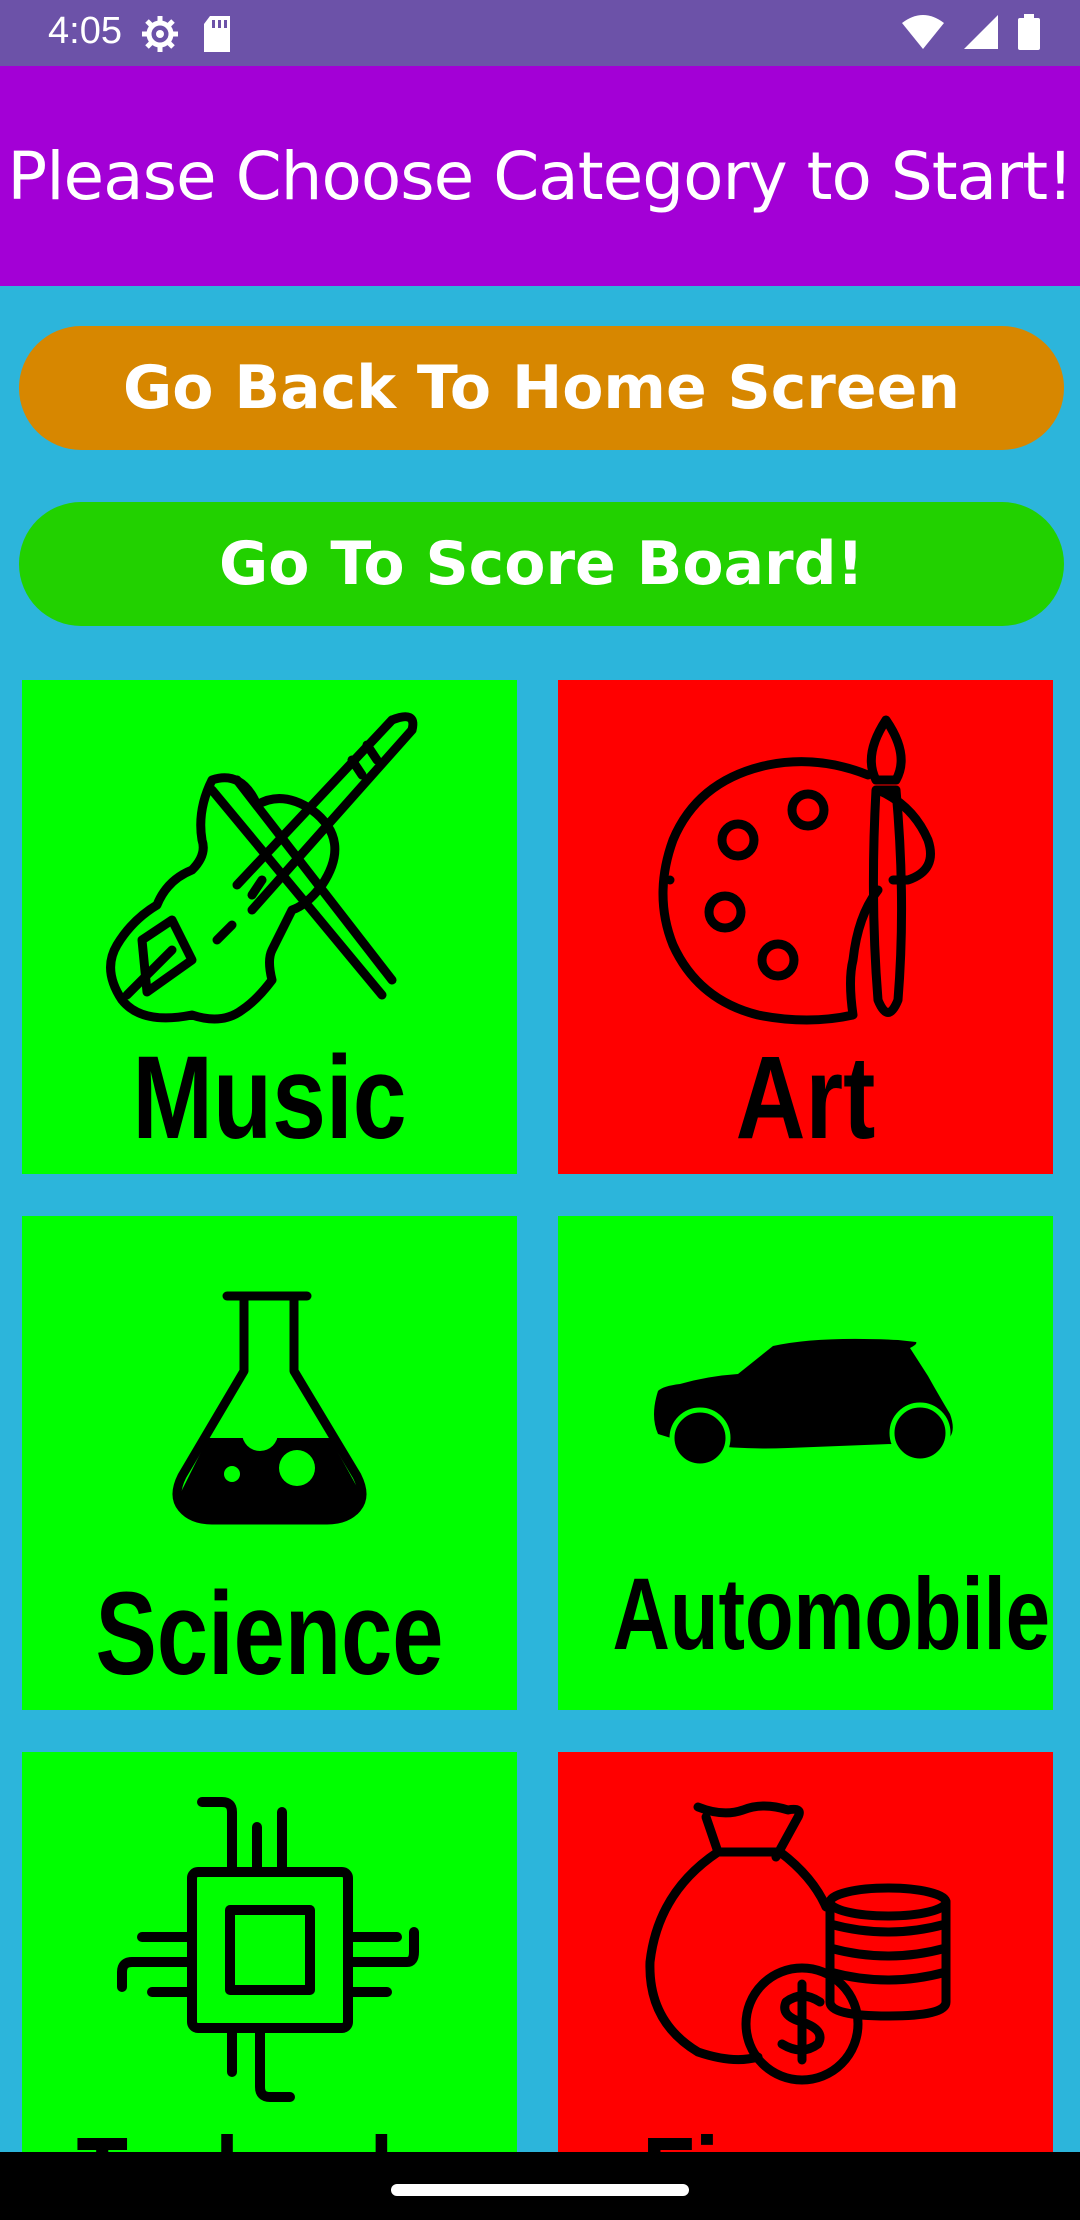 The image size is (1080, 2220). Describe the element at coordinates (540, 2190) in the screenshot. I see `home-gesture-handle` at that location.